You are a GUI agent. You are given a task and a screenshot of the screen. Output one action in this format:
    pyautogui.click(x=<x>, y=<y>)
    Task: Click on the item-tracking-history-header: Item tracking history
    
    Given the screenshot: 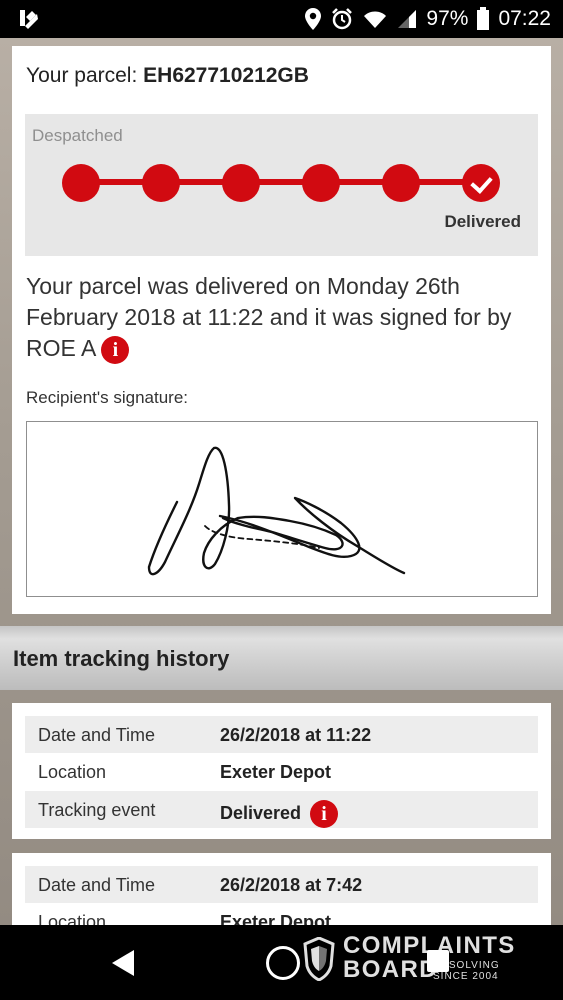 What is the action you would take?
    pyautogui.click(x=281, y=658)
    